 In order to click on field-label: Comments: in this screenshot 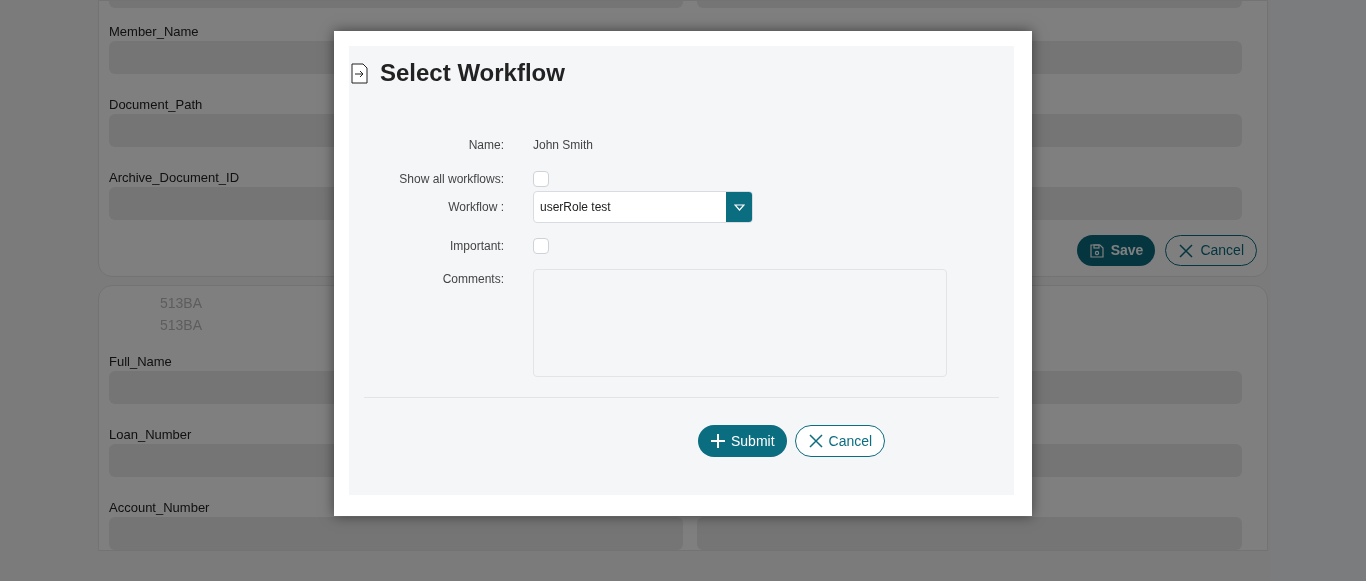, I will do `click(472, 279)`.